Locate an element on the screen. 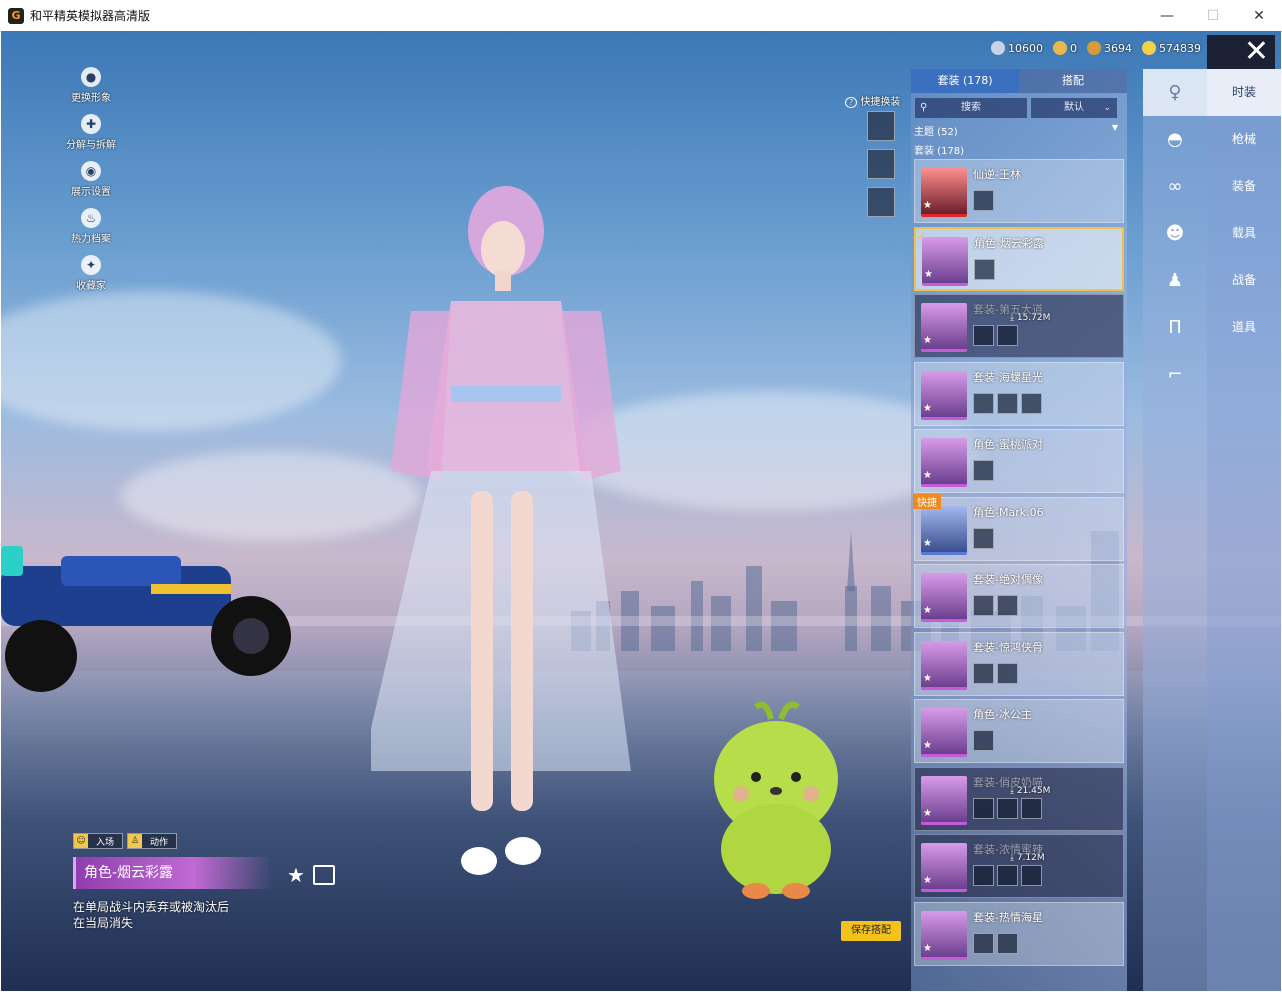  outfit-card: ★ 套装-浓情蜜辣 ⤓ 7.12M is located at coordinates (1019, 866).